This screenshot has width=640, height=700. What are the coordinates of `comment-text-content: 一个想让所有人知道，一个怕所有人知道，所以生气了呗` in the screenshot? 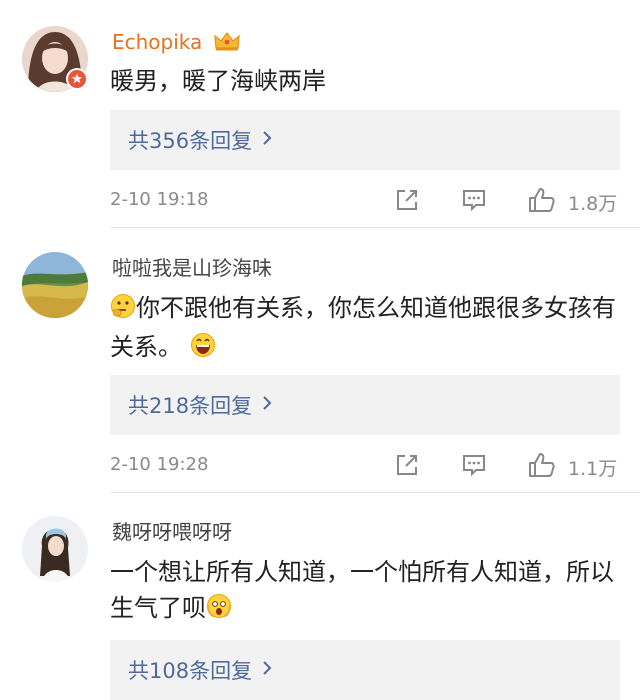 It's located at (362, 590).